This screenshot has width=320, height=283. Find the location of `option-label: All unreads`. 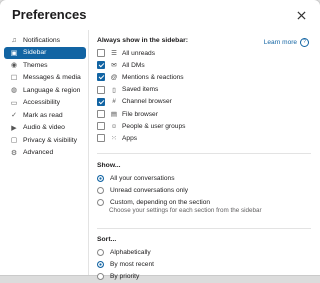

option-label: All unreads is located at coordinates (138, 53).